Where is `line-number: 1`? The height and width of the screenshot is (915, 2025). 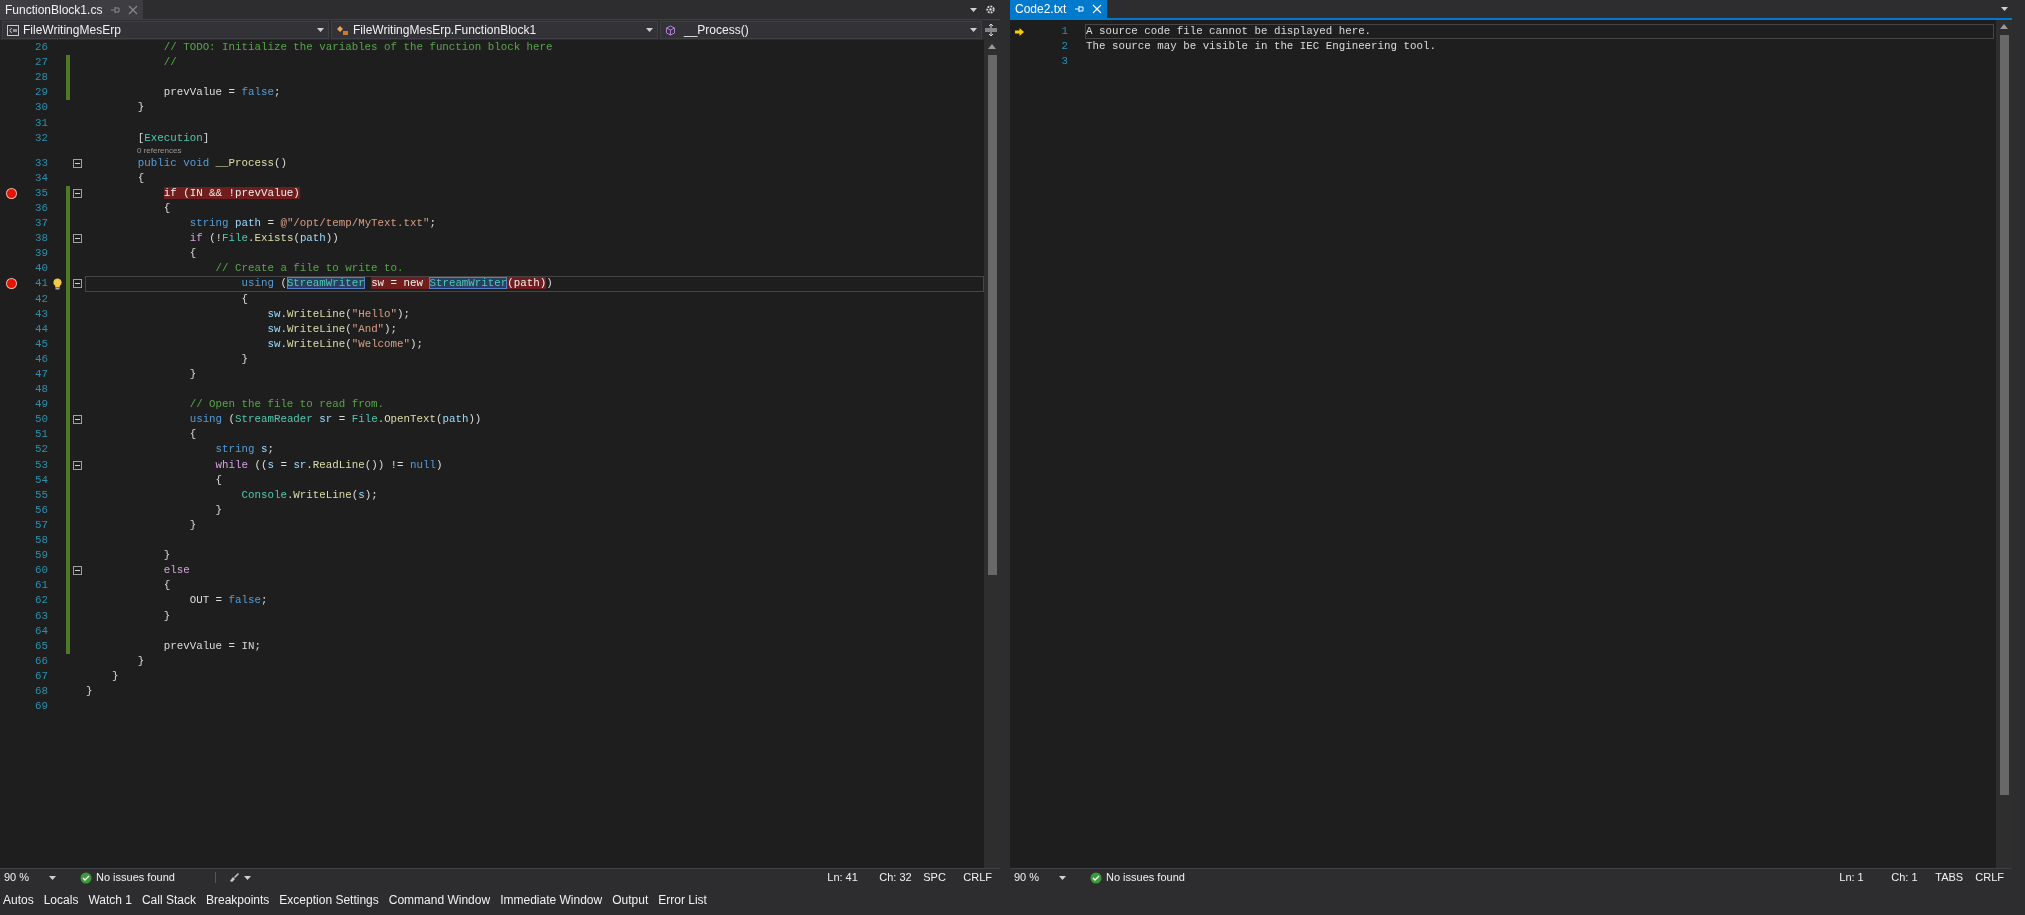 line-number: 1 is located at coordinates (1064, 32).